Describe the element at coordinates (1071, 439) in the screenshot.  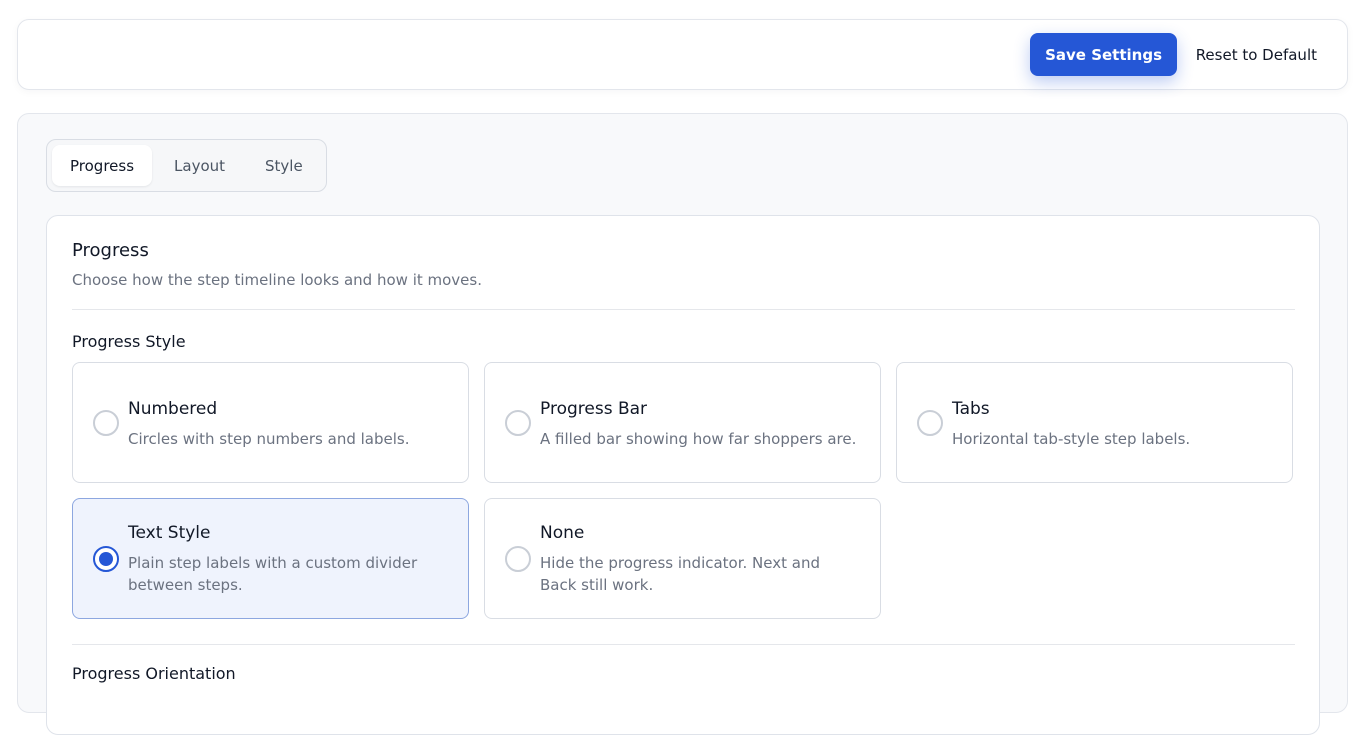
I see `option-description: Horizontal tab-style step labels.` at that location.